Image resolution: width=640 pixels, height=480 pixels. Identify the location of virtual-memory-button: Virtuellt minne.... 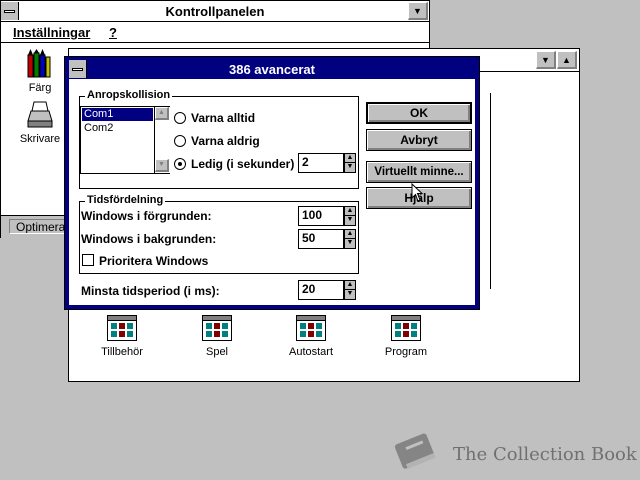
(419, 172).